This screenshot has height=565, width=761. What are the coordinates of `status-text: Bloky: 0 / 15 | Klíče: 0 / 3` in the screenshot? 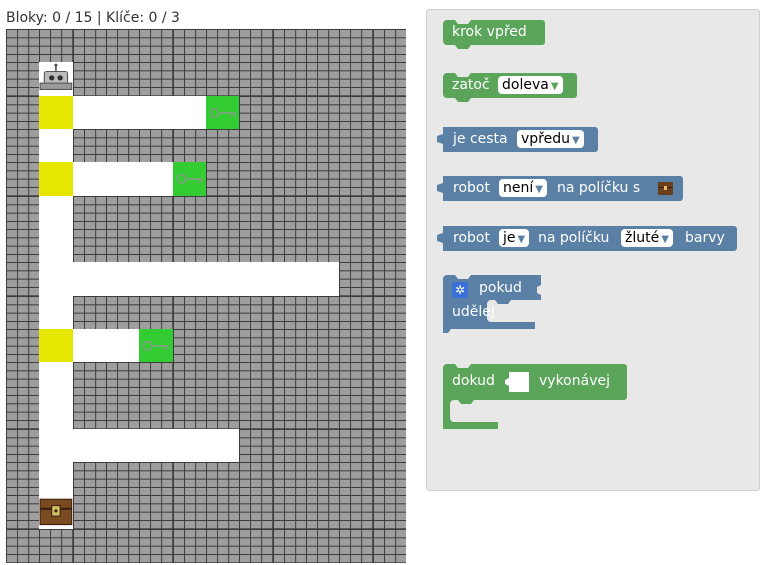 It's located at (93, 18).